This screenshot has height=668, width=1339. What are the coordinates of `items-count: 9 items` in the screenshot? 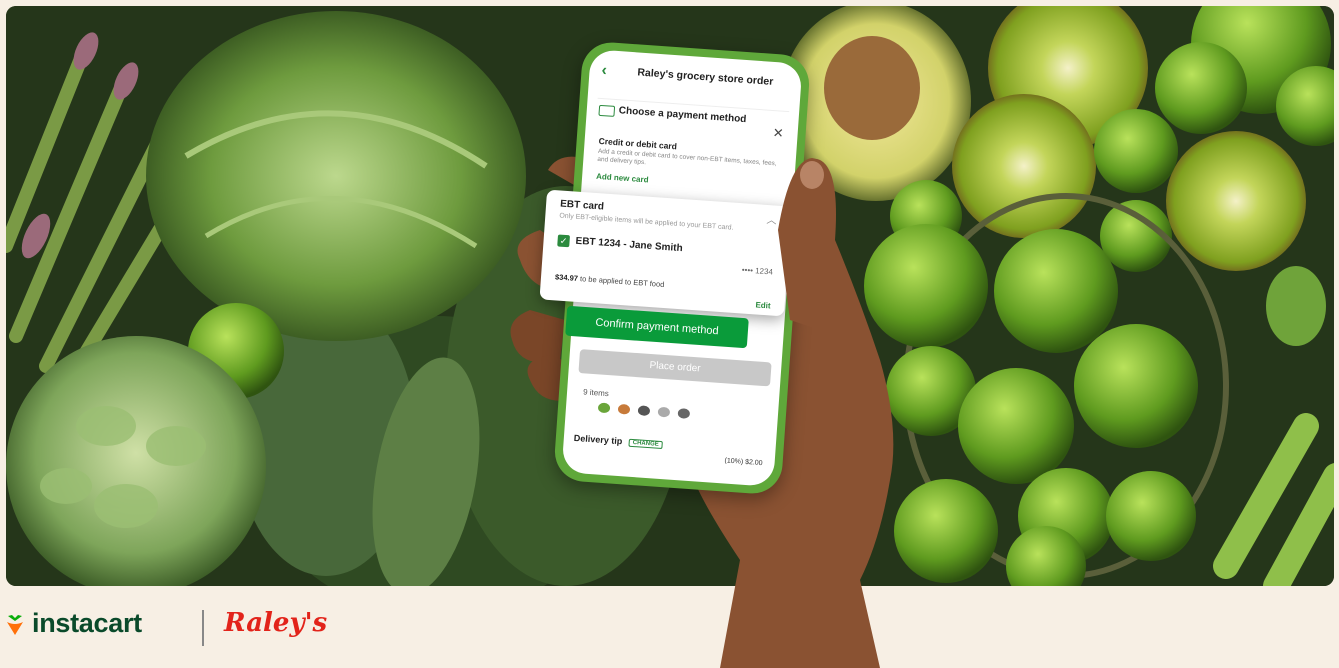 It's located at (596, 393).